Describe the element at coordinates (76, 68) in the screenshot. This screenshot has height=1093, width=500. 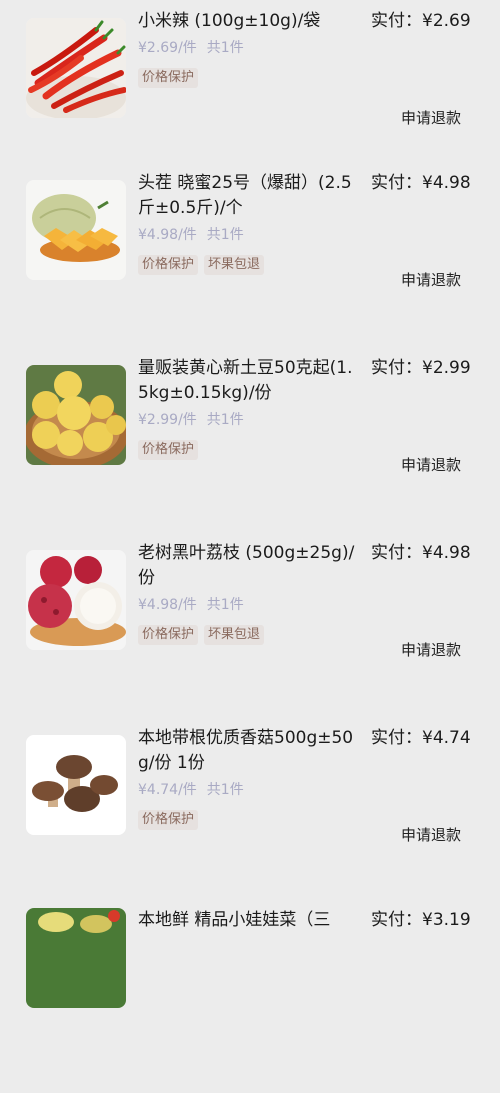
I see `product-image-chili` at that location.